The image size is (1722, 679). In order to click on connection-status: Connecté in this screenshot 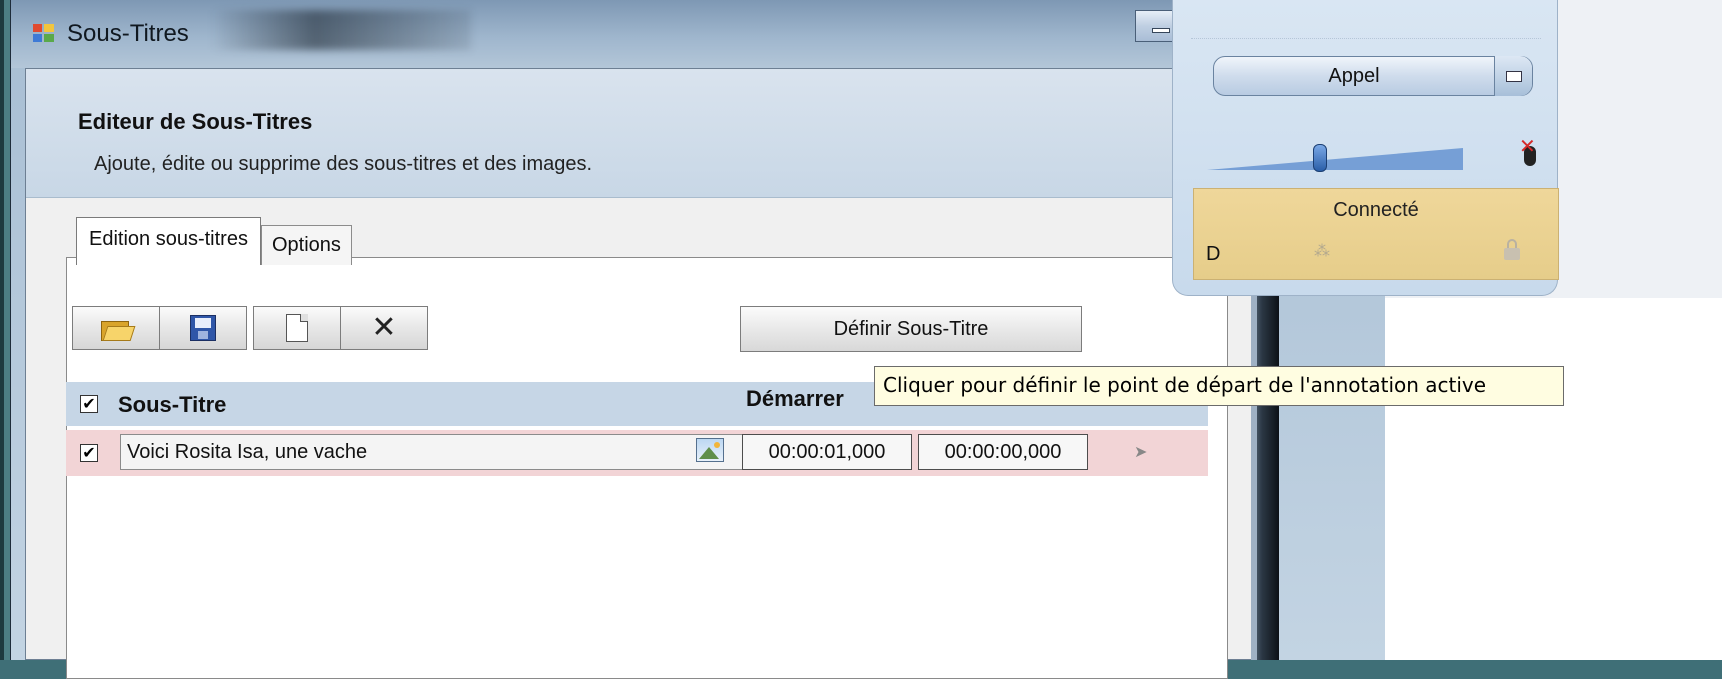, I will do `click(1376, 210)`.